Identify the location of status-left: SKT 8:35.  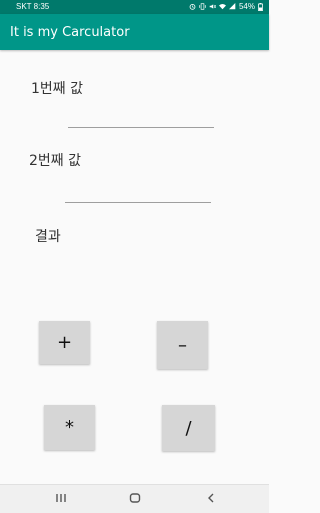
(32, 6).